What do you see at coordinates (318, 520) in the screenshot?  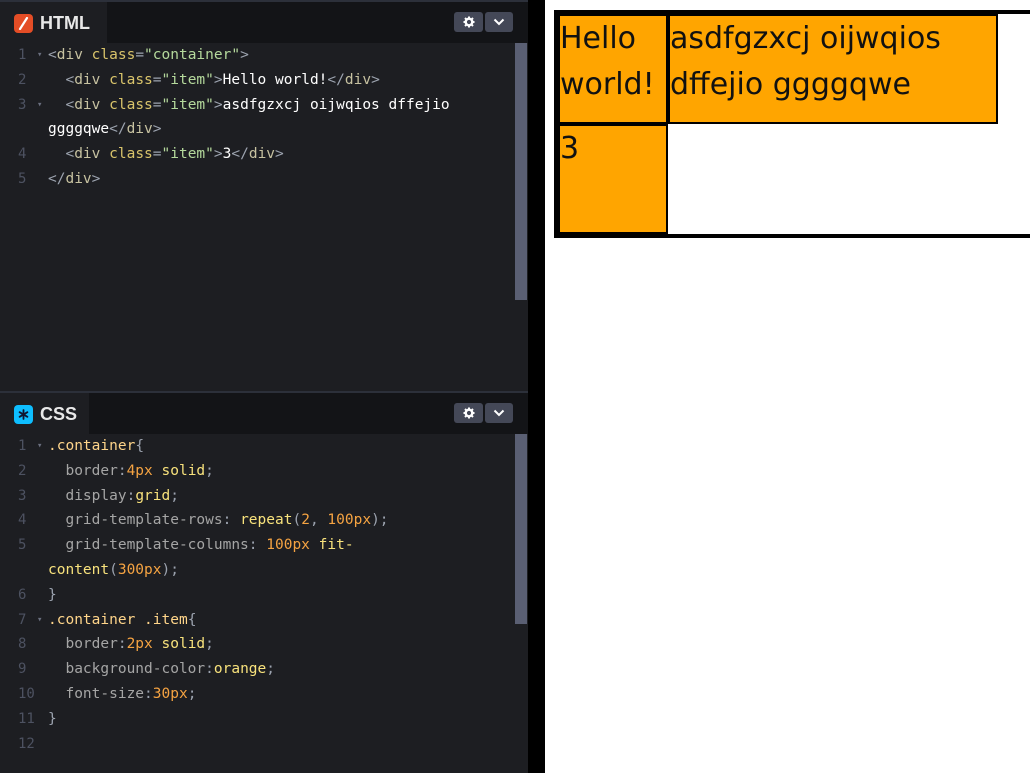 I see `code-token: ,` at bounding box center [318, 520].